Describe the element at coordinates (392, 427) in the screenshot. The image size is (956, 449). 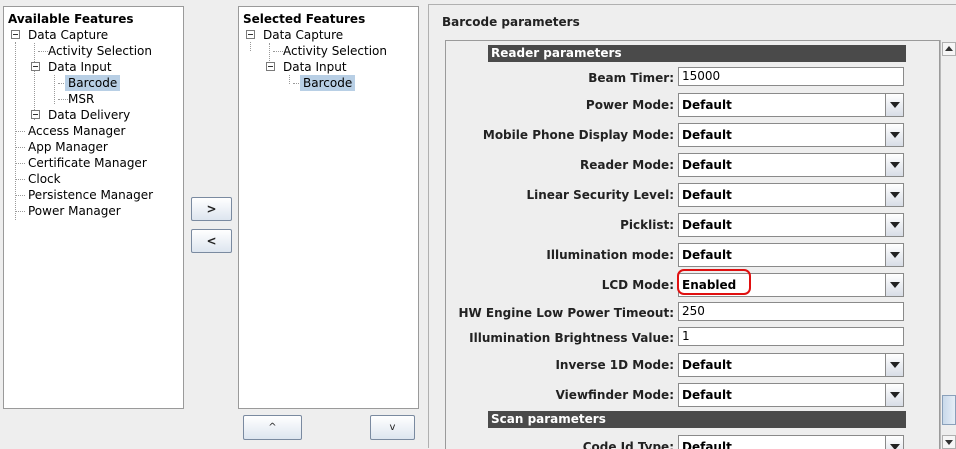
I see `move-down-button: v` at that location.